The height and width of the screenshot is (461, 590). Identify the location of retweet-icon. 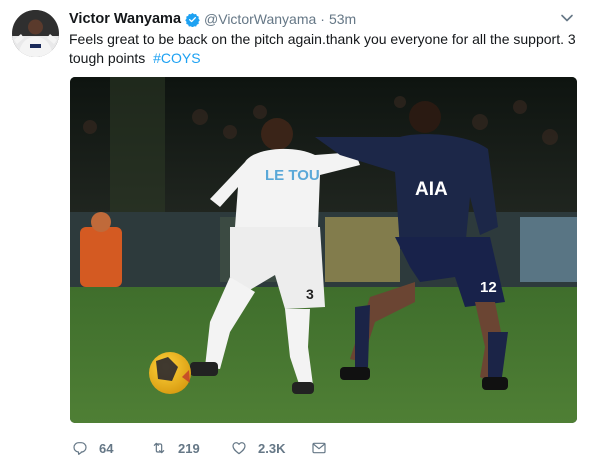
(159, 448).